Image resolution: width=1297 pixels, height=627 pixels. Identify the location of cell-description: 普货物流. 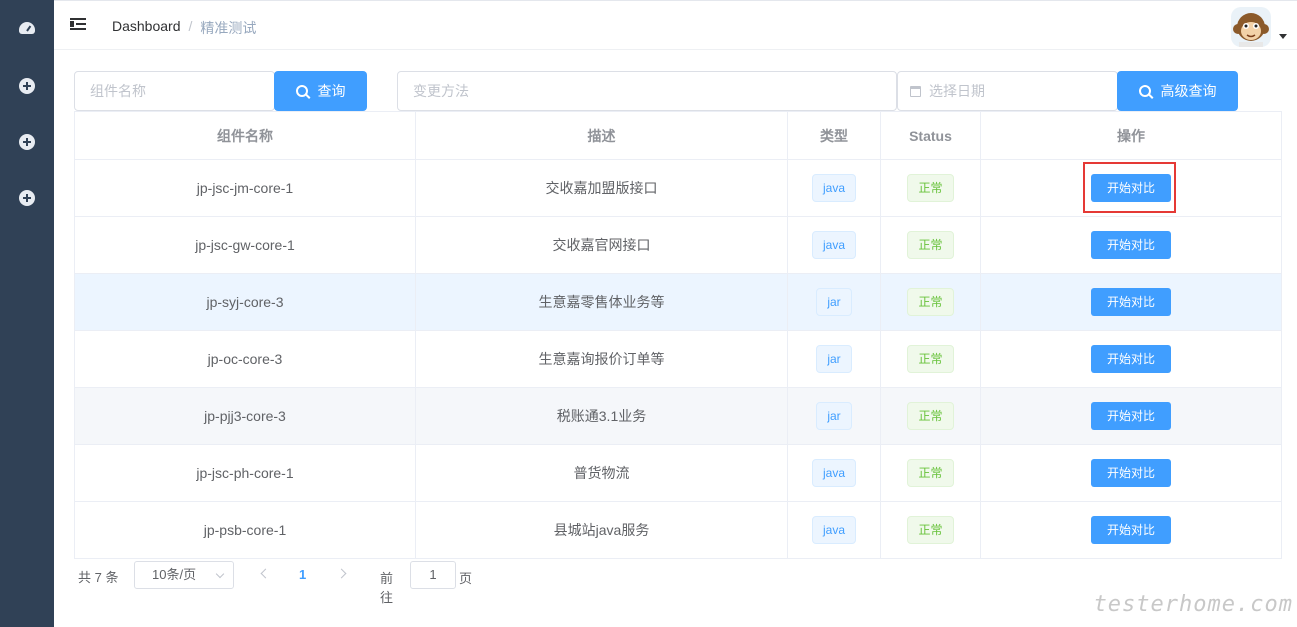
(601, 473).